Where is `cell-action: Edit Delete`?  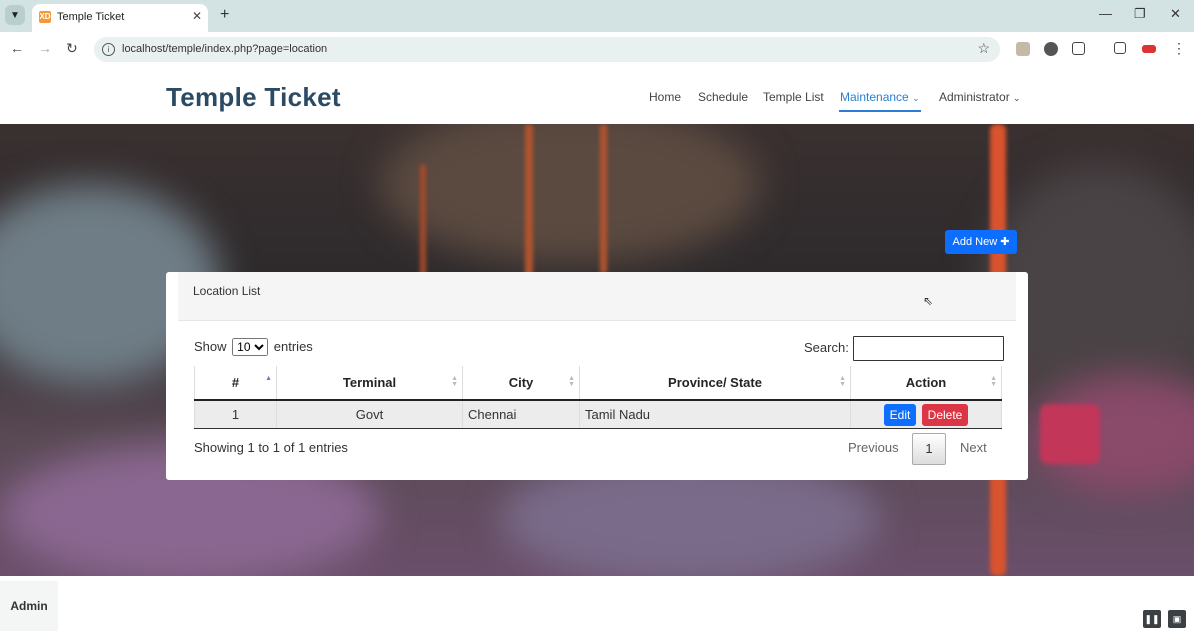 cell-action: Edit Delete is located at coordinates (926, 414).